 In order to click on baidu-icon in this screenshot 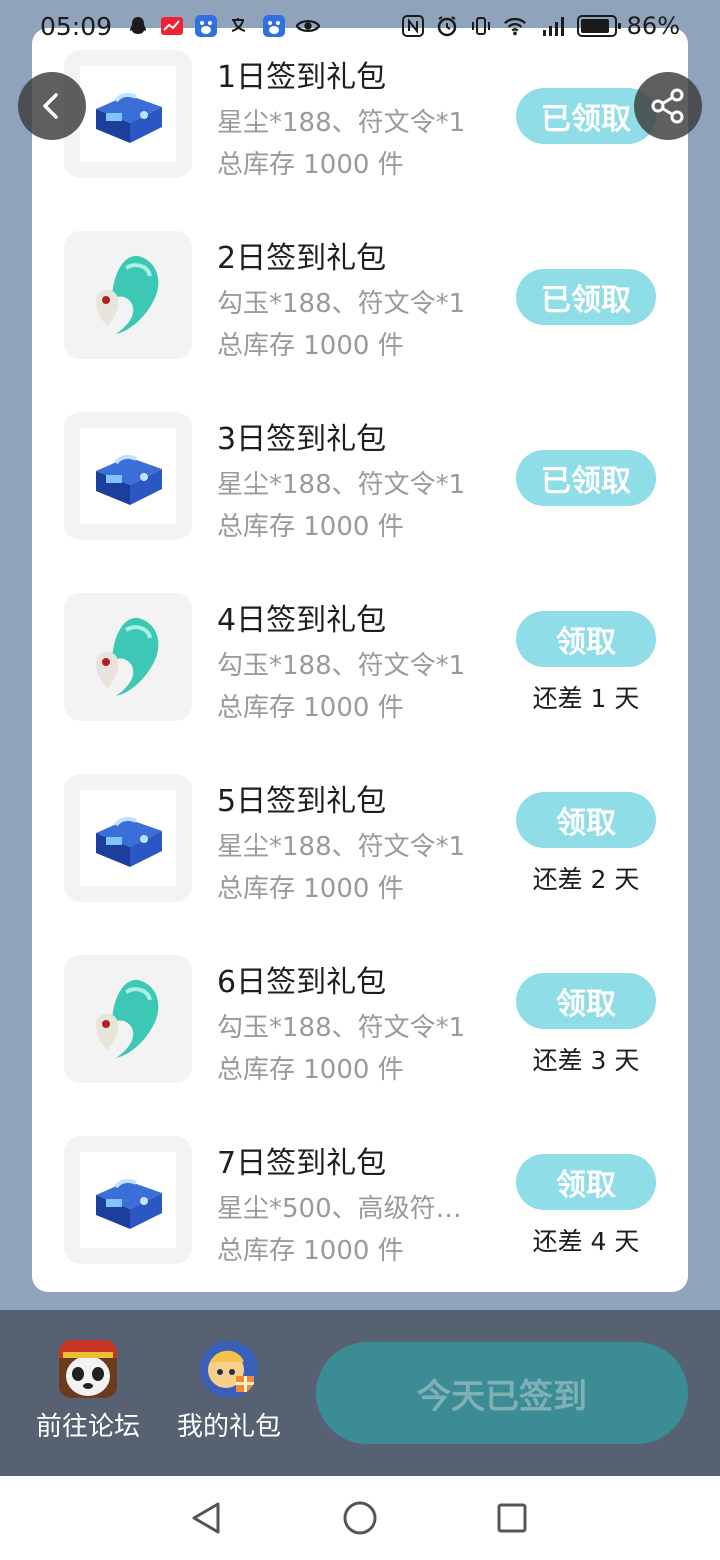, I will do `click(206, 26)`.